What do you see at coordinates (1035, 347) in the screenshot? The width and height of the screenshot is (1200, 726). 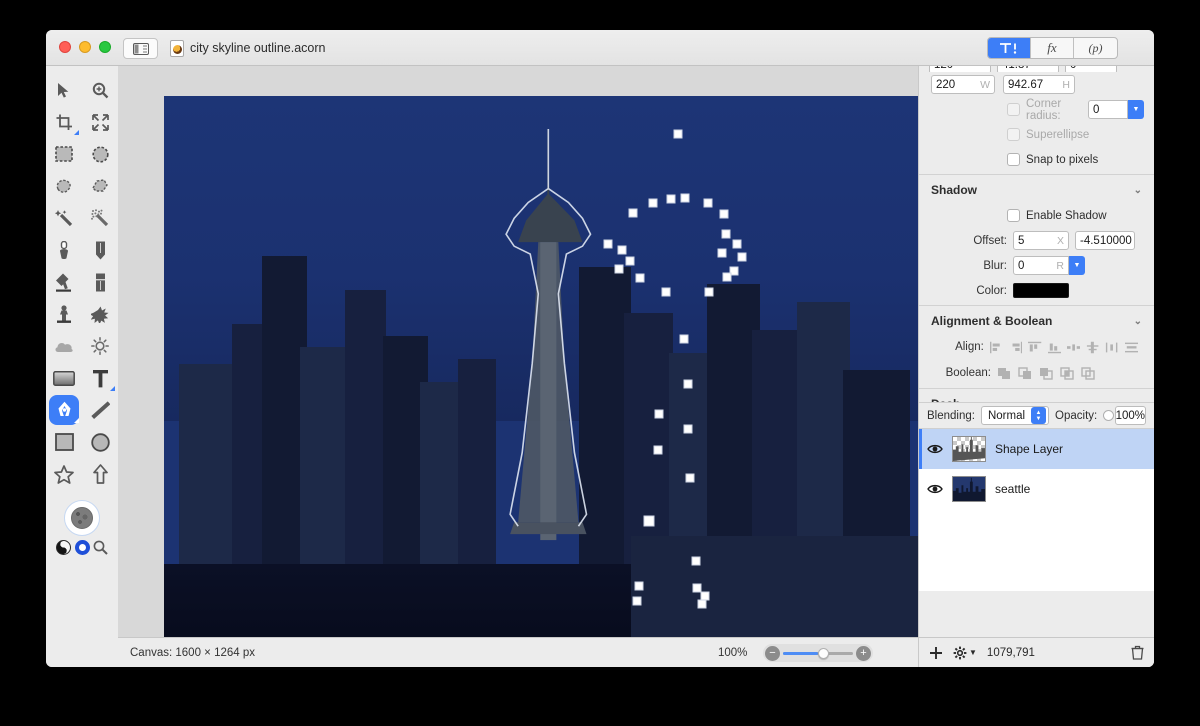 I see `align-top-icon` at bounding box center [1035, 347].